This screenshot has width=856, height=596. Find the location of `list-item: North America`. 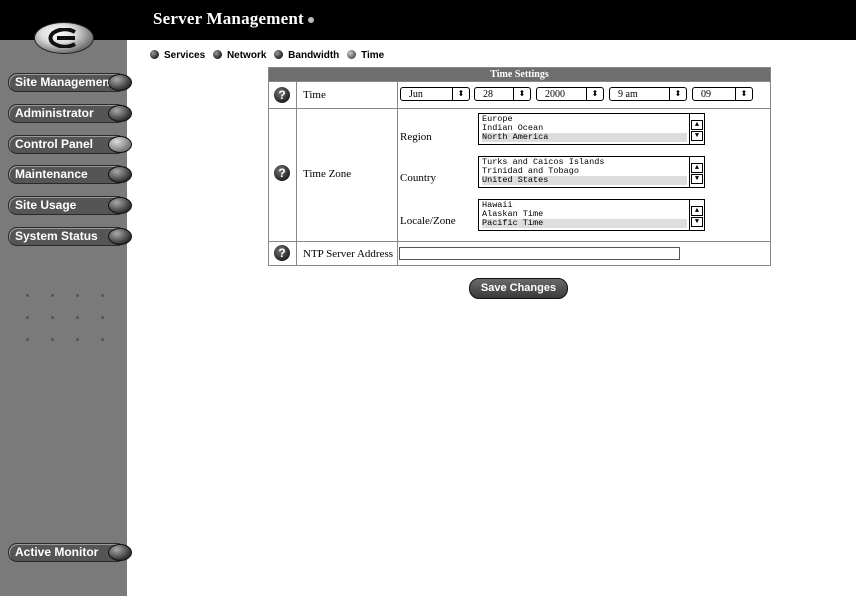

list-item: North America is located at coordinates (584, 137).